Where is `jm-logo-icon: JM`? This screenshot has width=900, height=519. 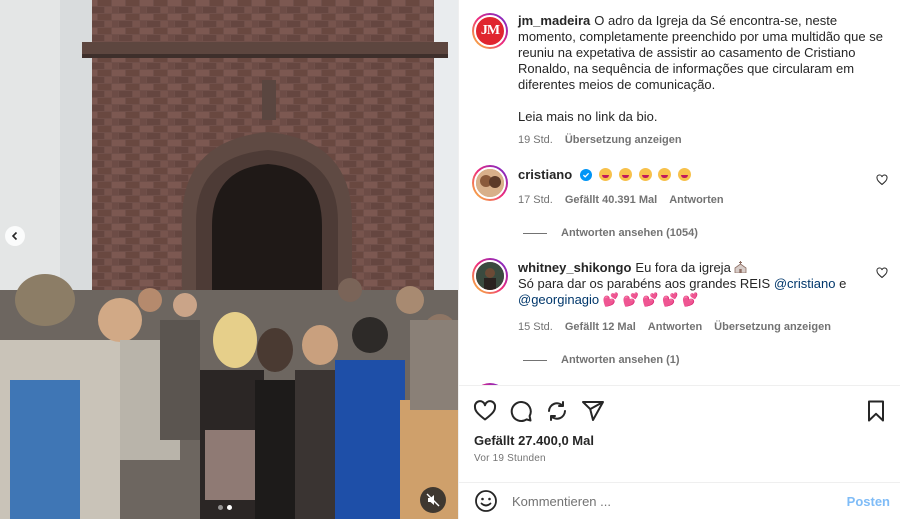 jm-logo-icon: JM is located at coordinates (490, 31).